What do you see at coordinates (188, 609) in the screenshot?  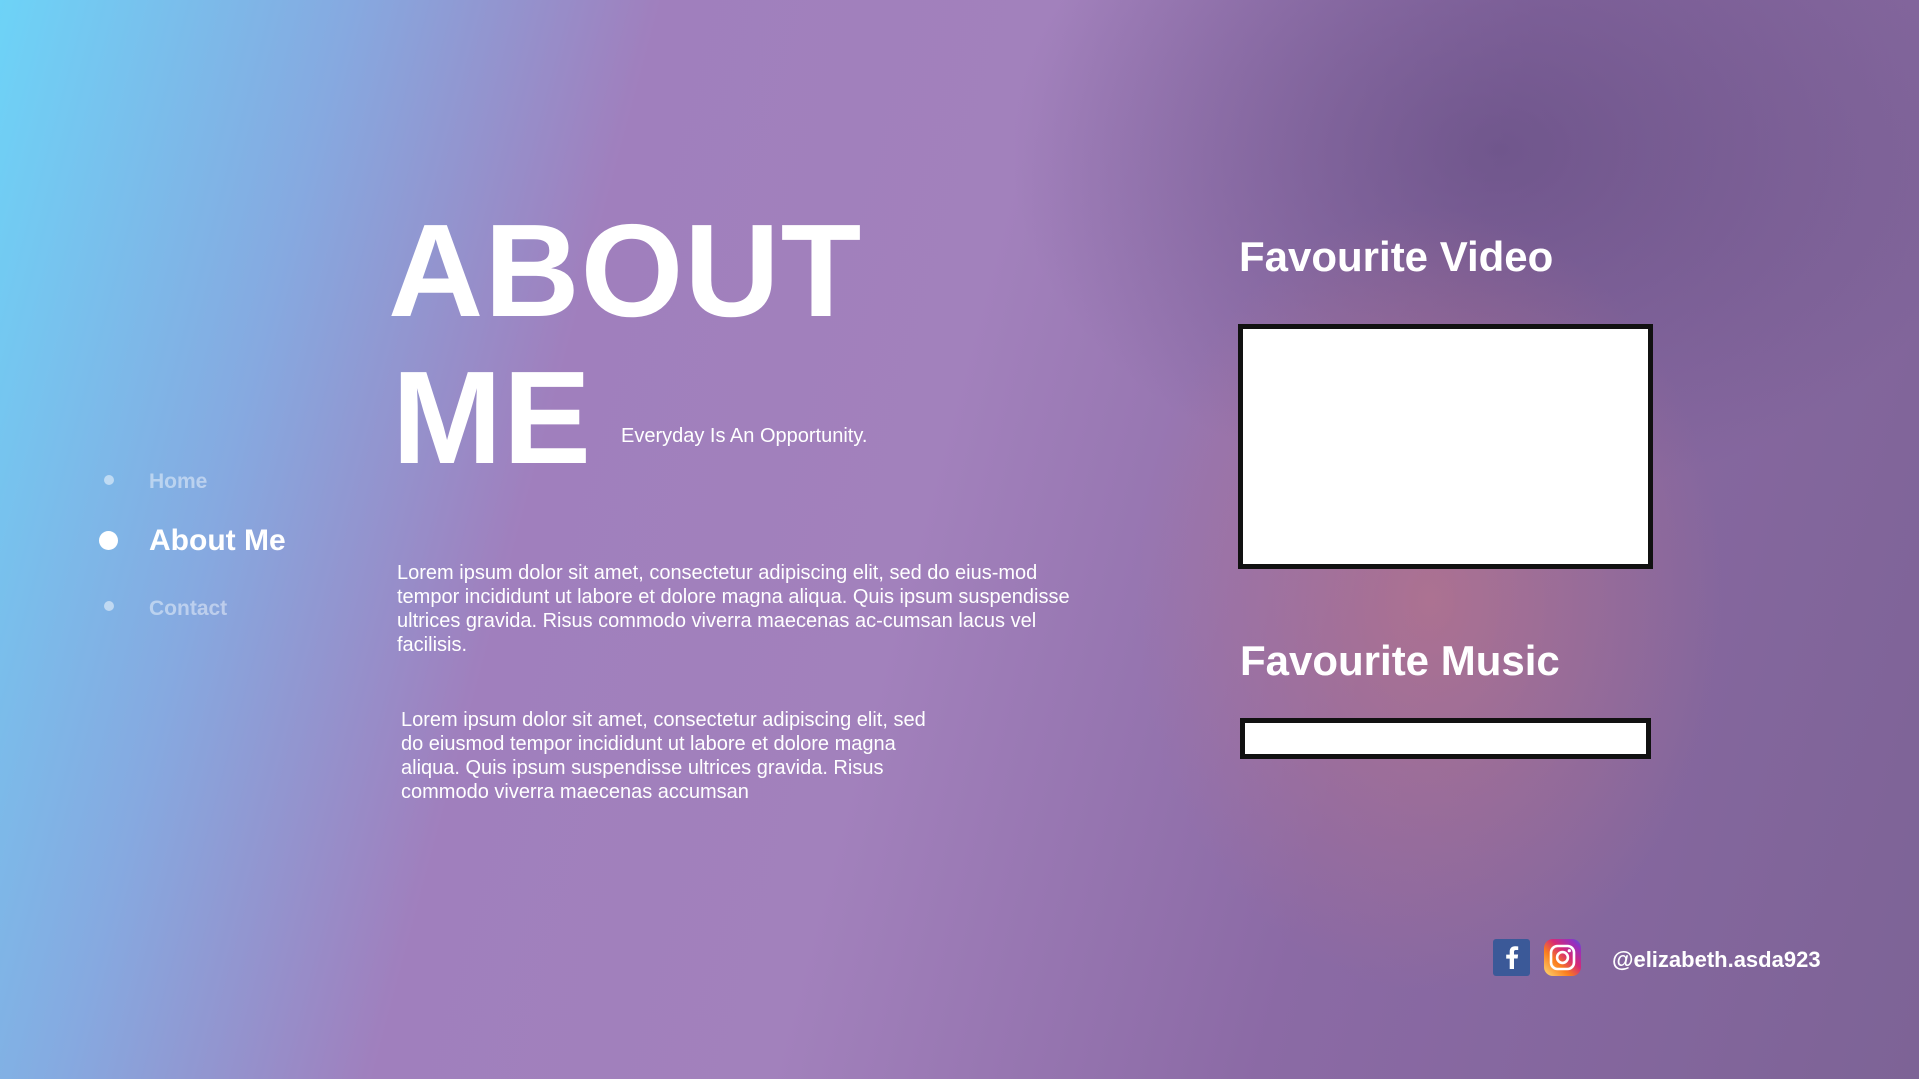 I see `nav-item-contact: Contact` at bounding box center [188, 609].